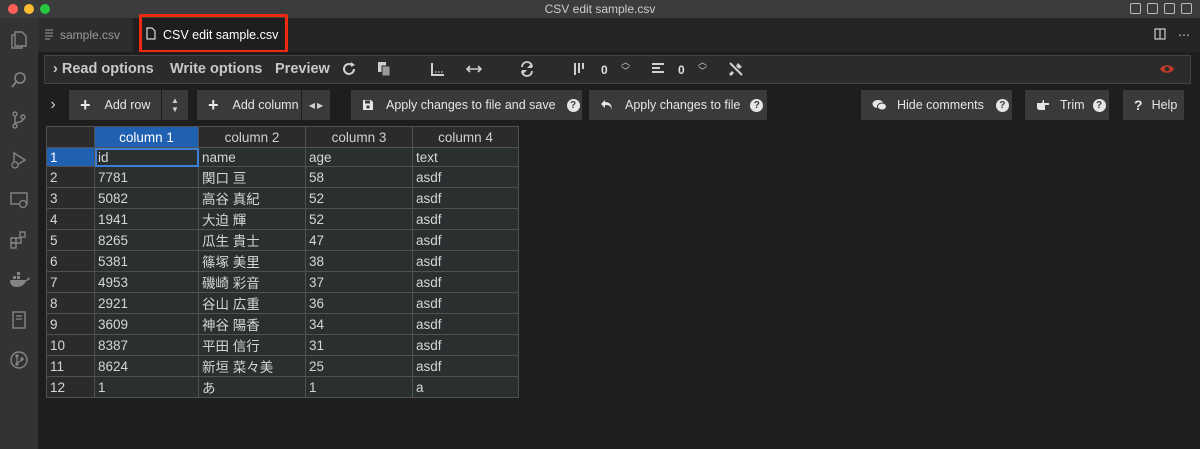 The height and width of the screenshot is (449, 1200). What do you see at coordinates (103, 69) in the screenshot?
I see `read-options-toggle: › Read options` at bounding box center [103, 69].